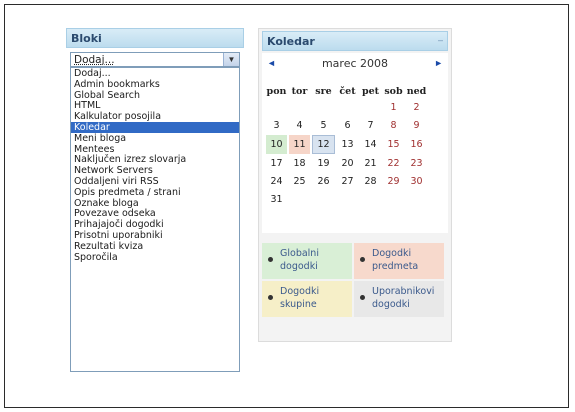 The height and width of the screenshot is (412, 575). What do you see at coordinates (299, 91) in the screenshot?
I see `weekday-header: tor` at bounding box center [299, 91].